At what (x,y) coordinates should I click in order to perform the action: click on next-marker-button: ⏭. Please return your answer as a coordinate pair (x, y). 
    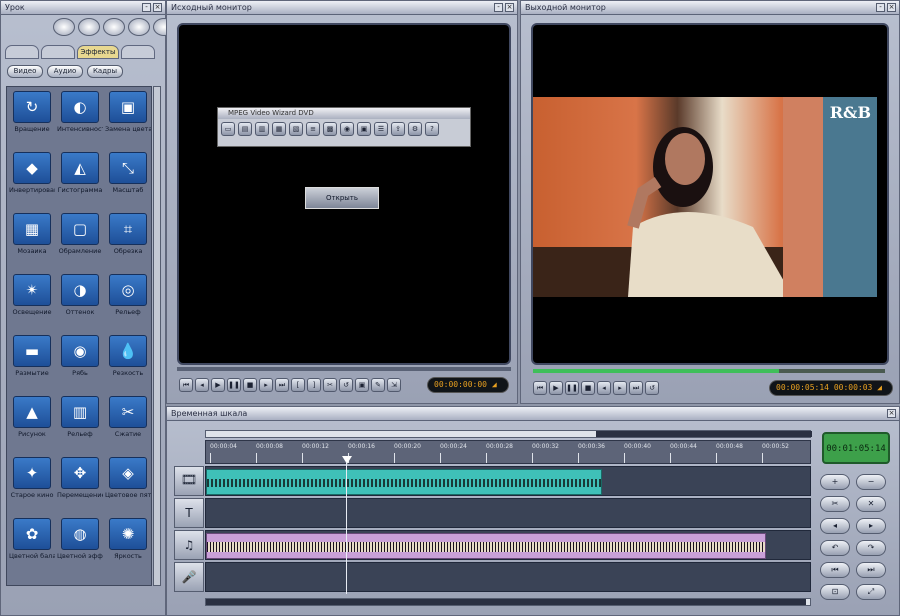
    Looking at the image, I should click on (871, 570).